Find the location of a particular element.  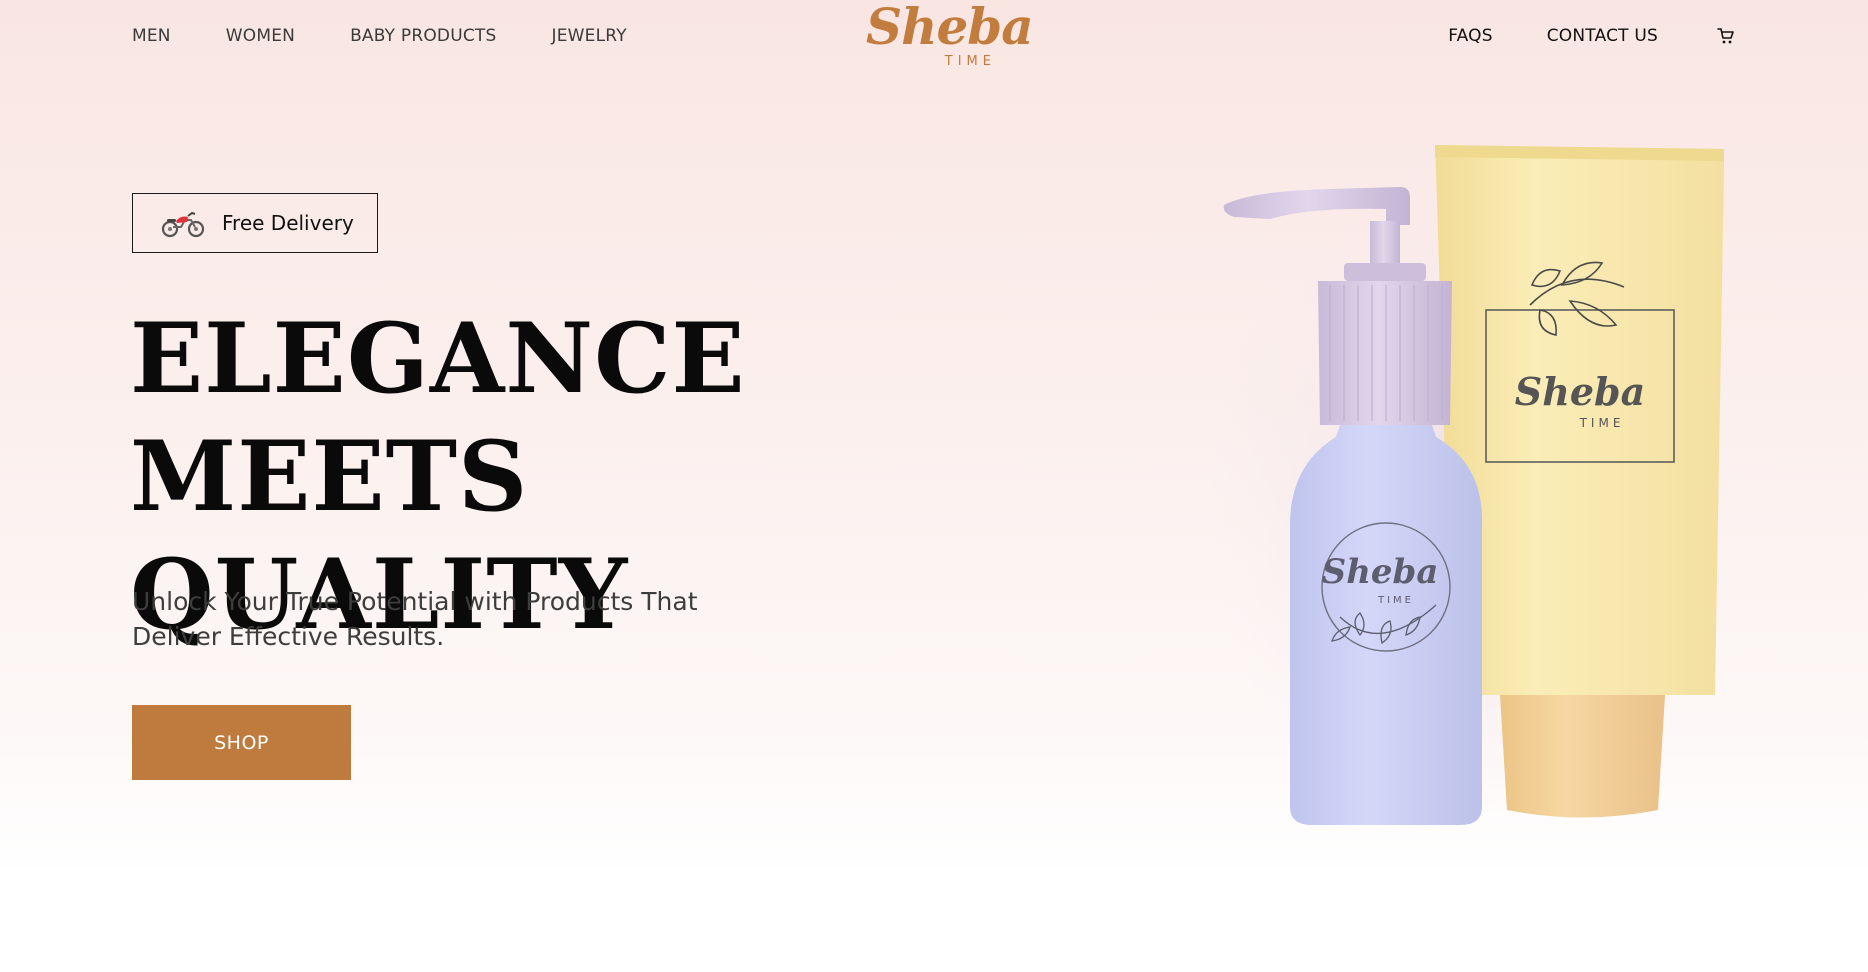

secondary-nav: FAQS CONTACT US is located at coordinates (1565, 36).